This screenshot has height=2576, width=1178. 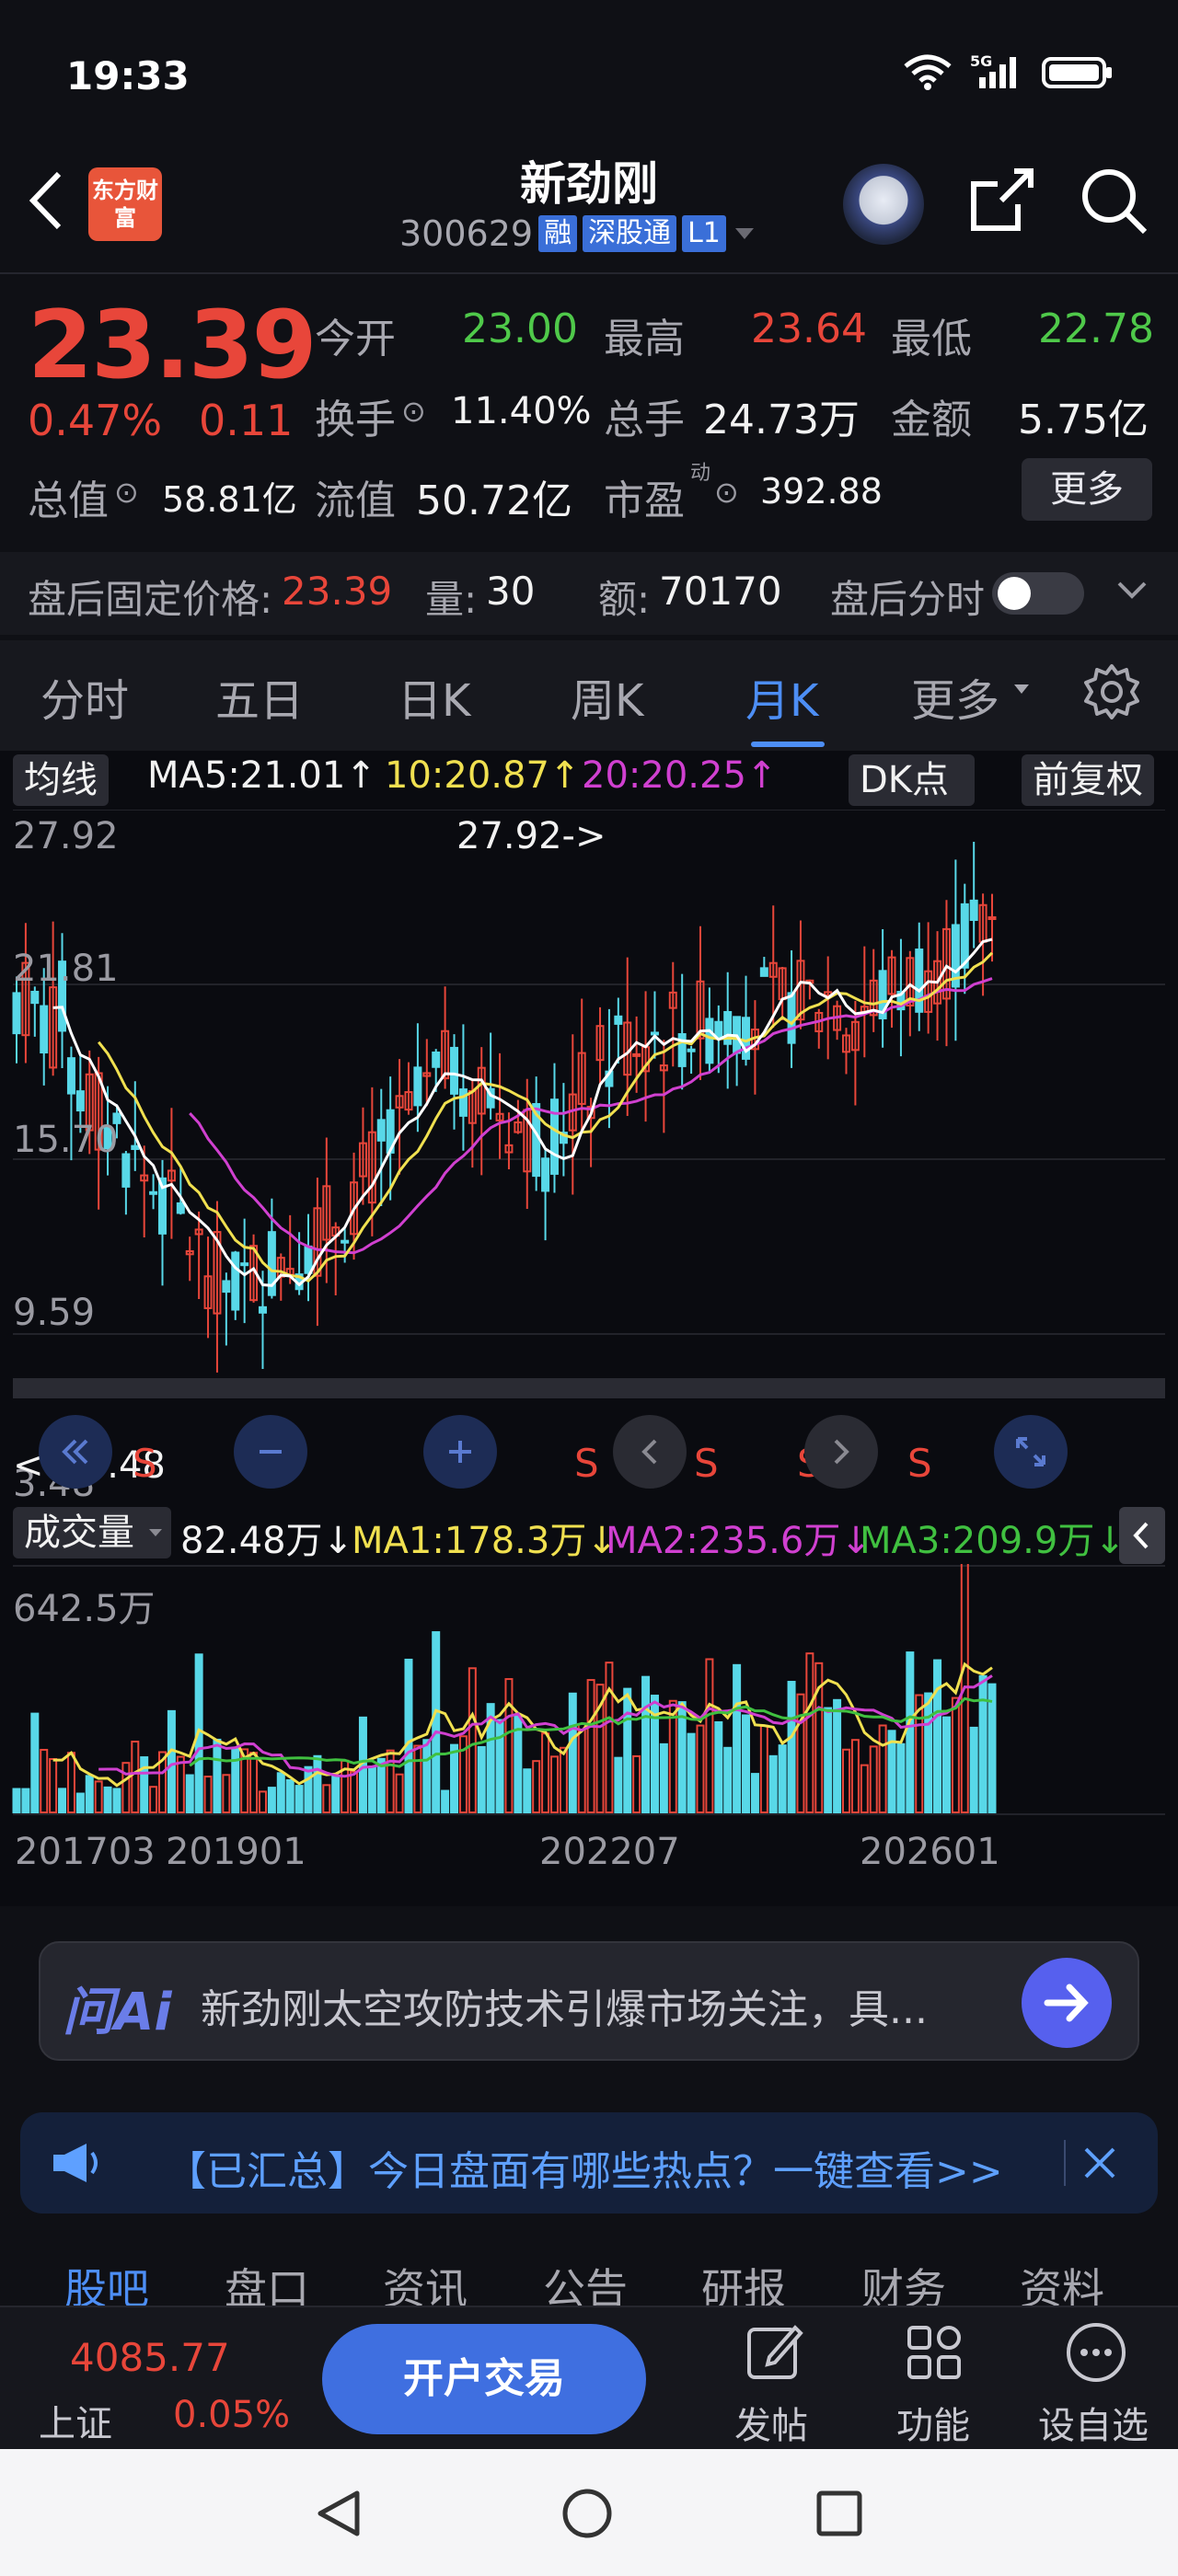 What do you see at coordinates (931, 339) in the screenshot?
I see `low-label: 最低` at bounding box center [931, 339].